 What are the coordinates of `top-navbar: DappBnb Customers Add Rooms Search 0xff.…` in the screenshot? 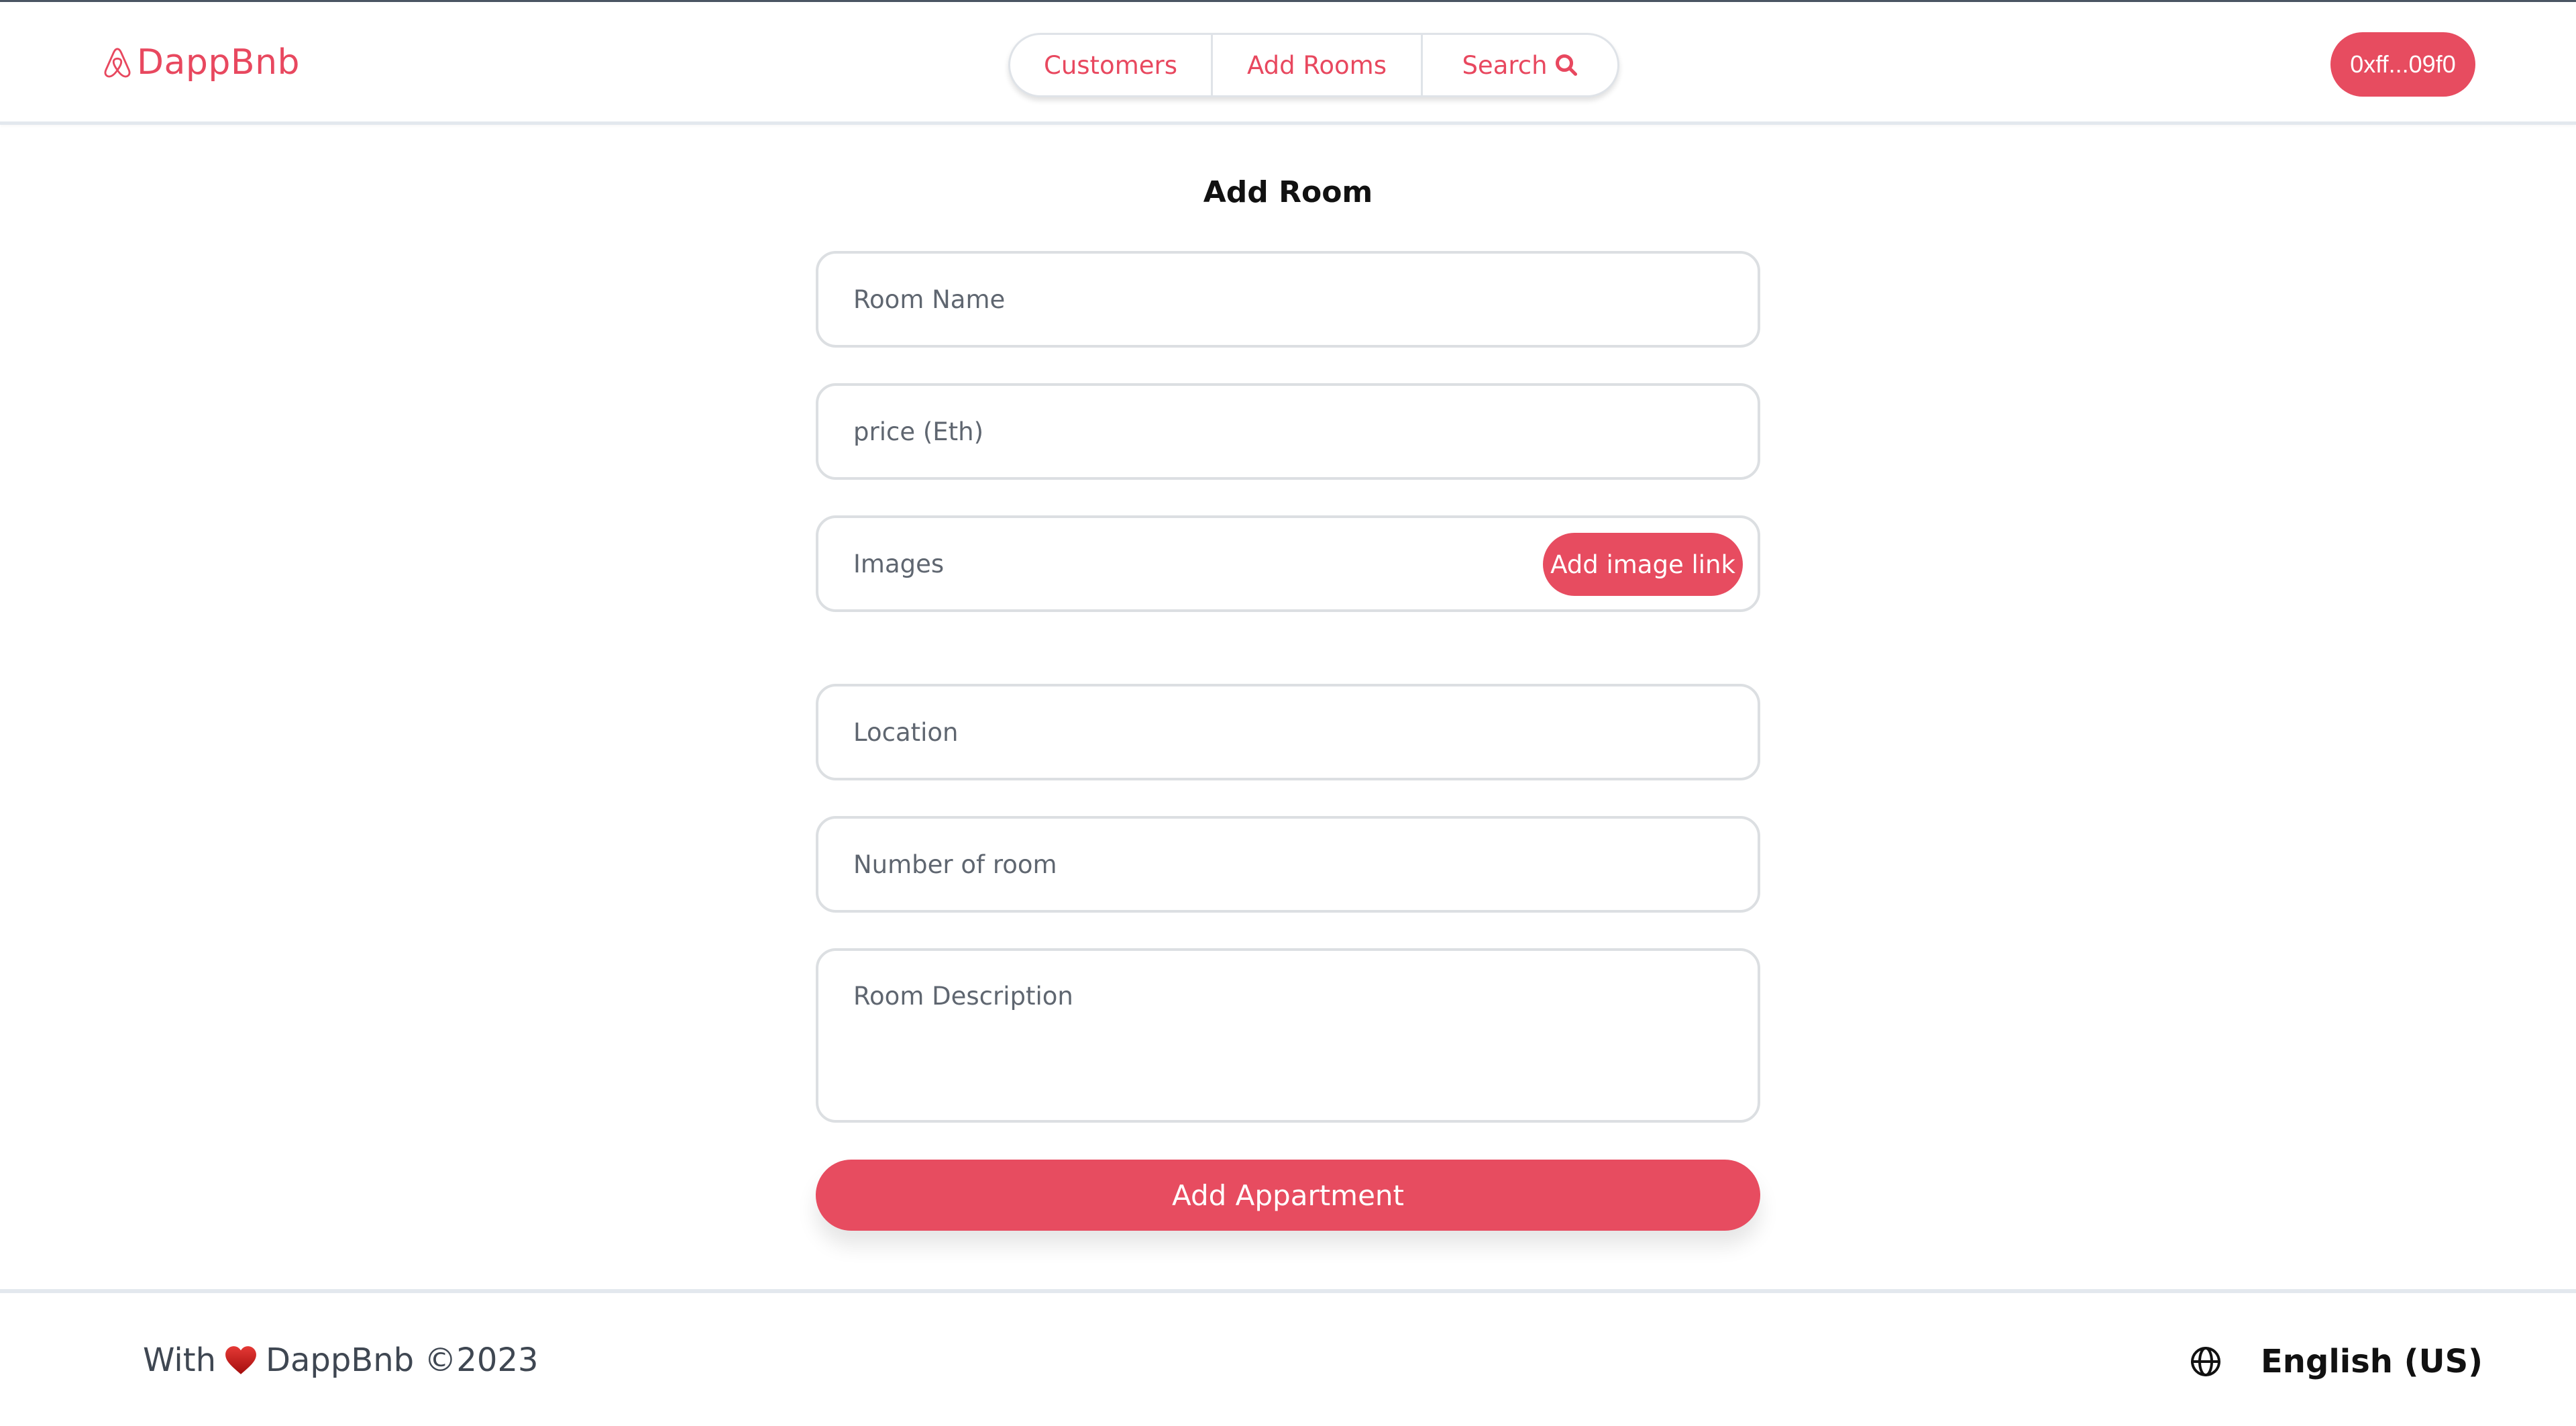 It's located at (1288, 64).